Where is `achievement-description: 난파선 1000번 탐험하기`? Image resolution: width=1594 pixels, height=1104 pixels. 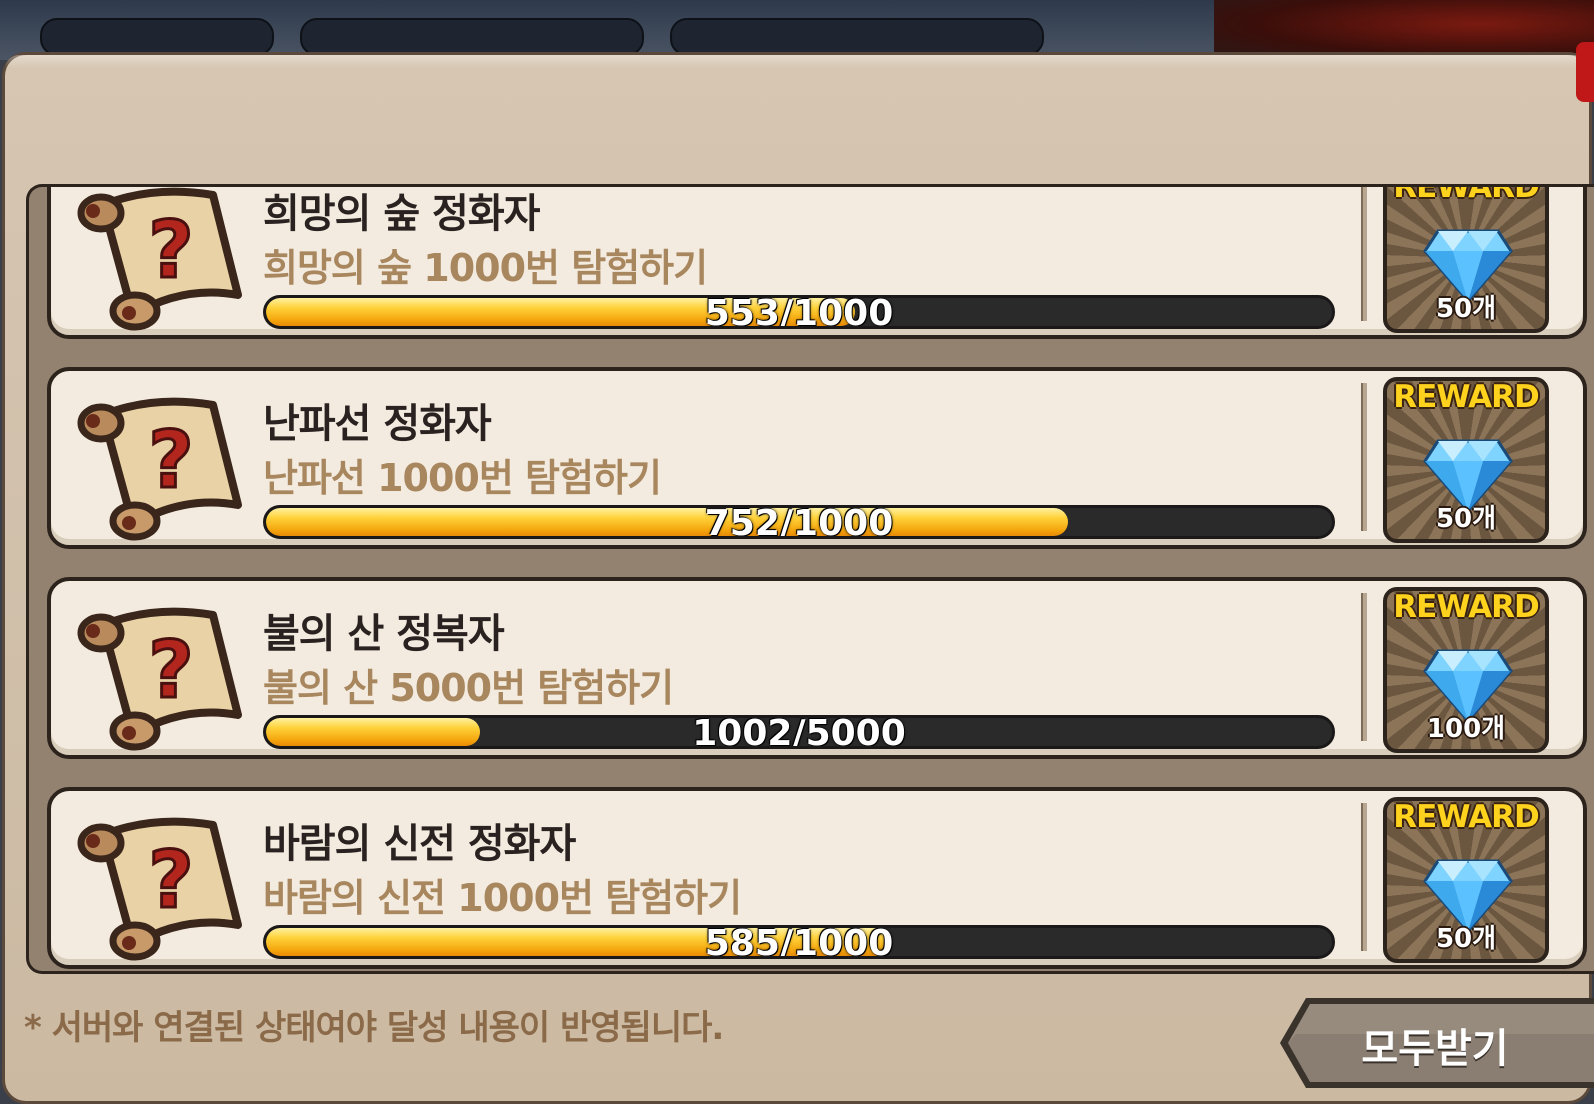 achievement-description: 난파선 1000번 탐험하기 is located at coordinates (462, 478).